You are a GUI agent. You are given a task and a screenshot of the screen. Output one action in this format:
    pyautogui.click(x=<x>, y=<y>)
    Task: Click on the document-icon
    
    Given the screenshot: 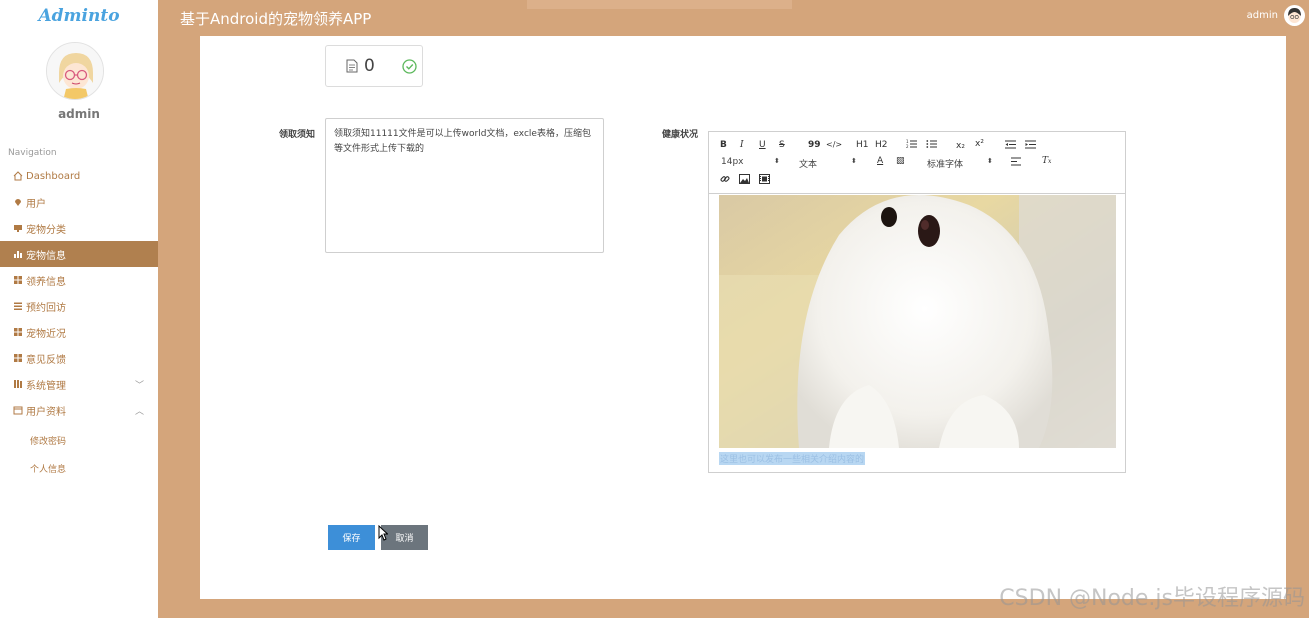 What is the action you would take?
    pyautogui.click(x=352, y=66)
    